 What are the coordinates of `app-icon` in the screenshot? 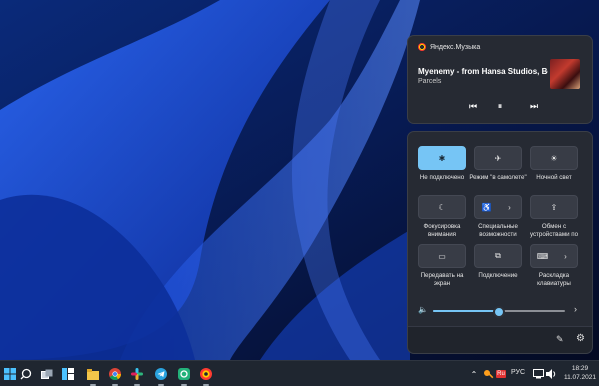 It's located at (184, 374).